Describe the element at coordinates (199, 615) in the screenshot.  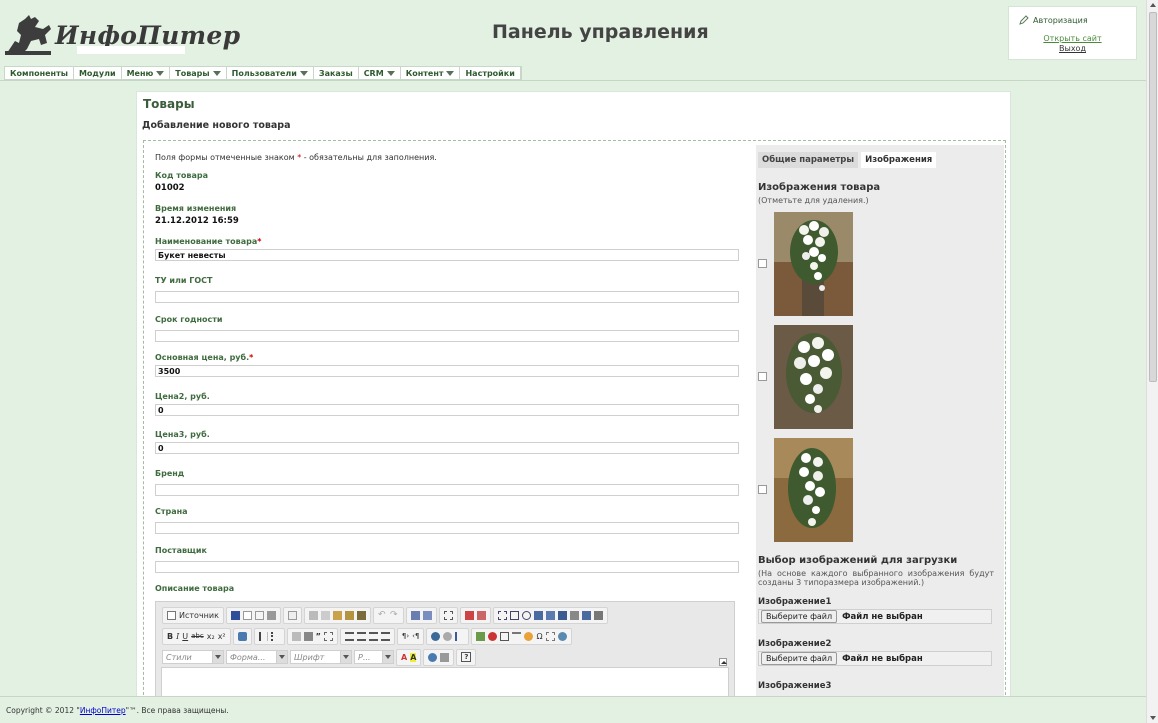
I see `source-button: Источник` at that location.